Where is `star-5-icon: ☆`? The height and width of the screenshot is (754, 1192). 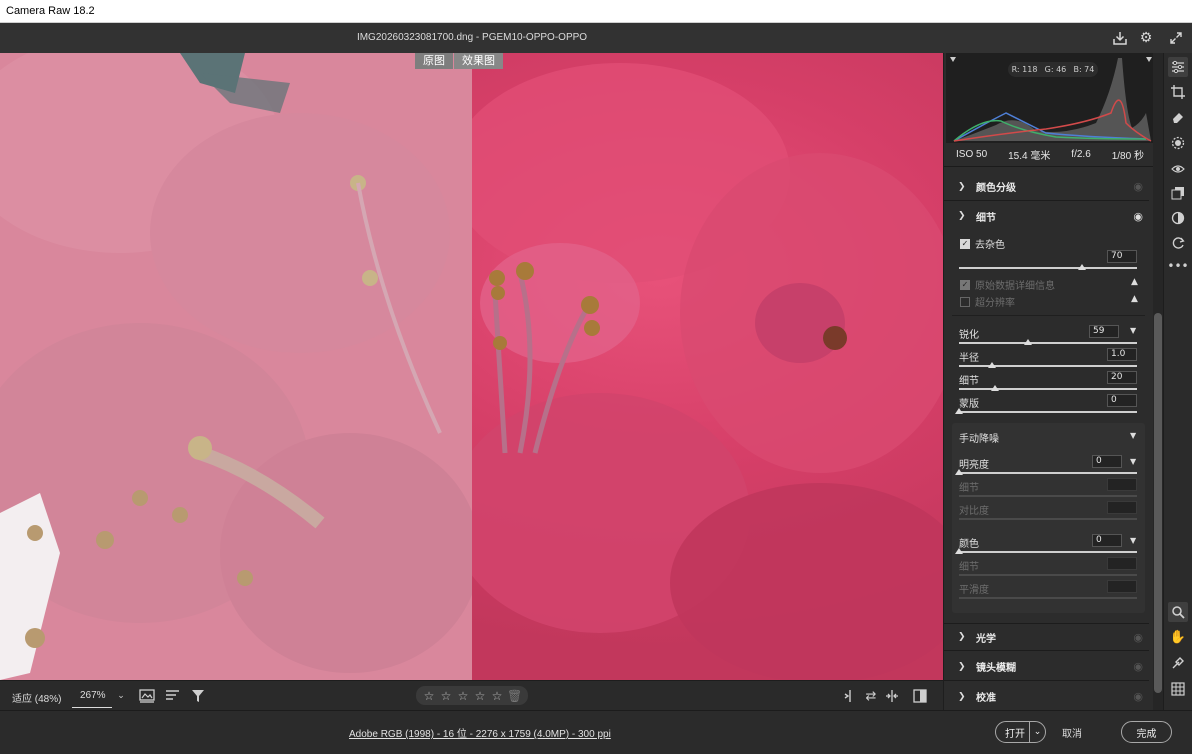 star-5-icon: ☆ is located at coordinates (497, 696).